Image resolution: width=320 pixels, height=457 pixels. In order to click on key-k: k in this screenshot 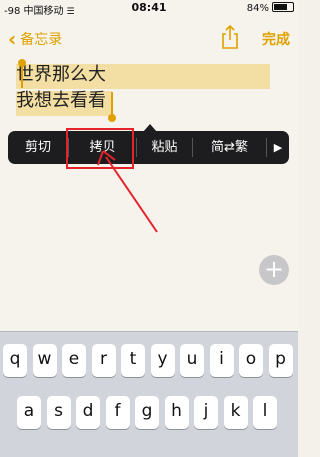, I will do `click(235, 412)`.